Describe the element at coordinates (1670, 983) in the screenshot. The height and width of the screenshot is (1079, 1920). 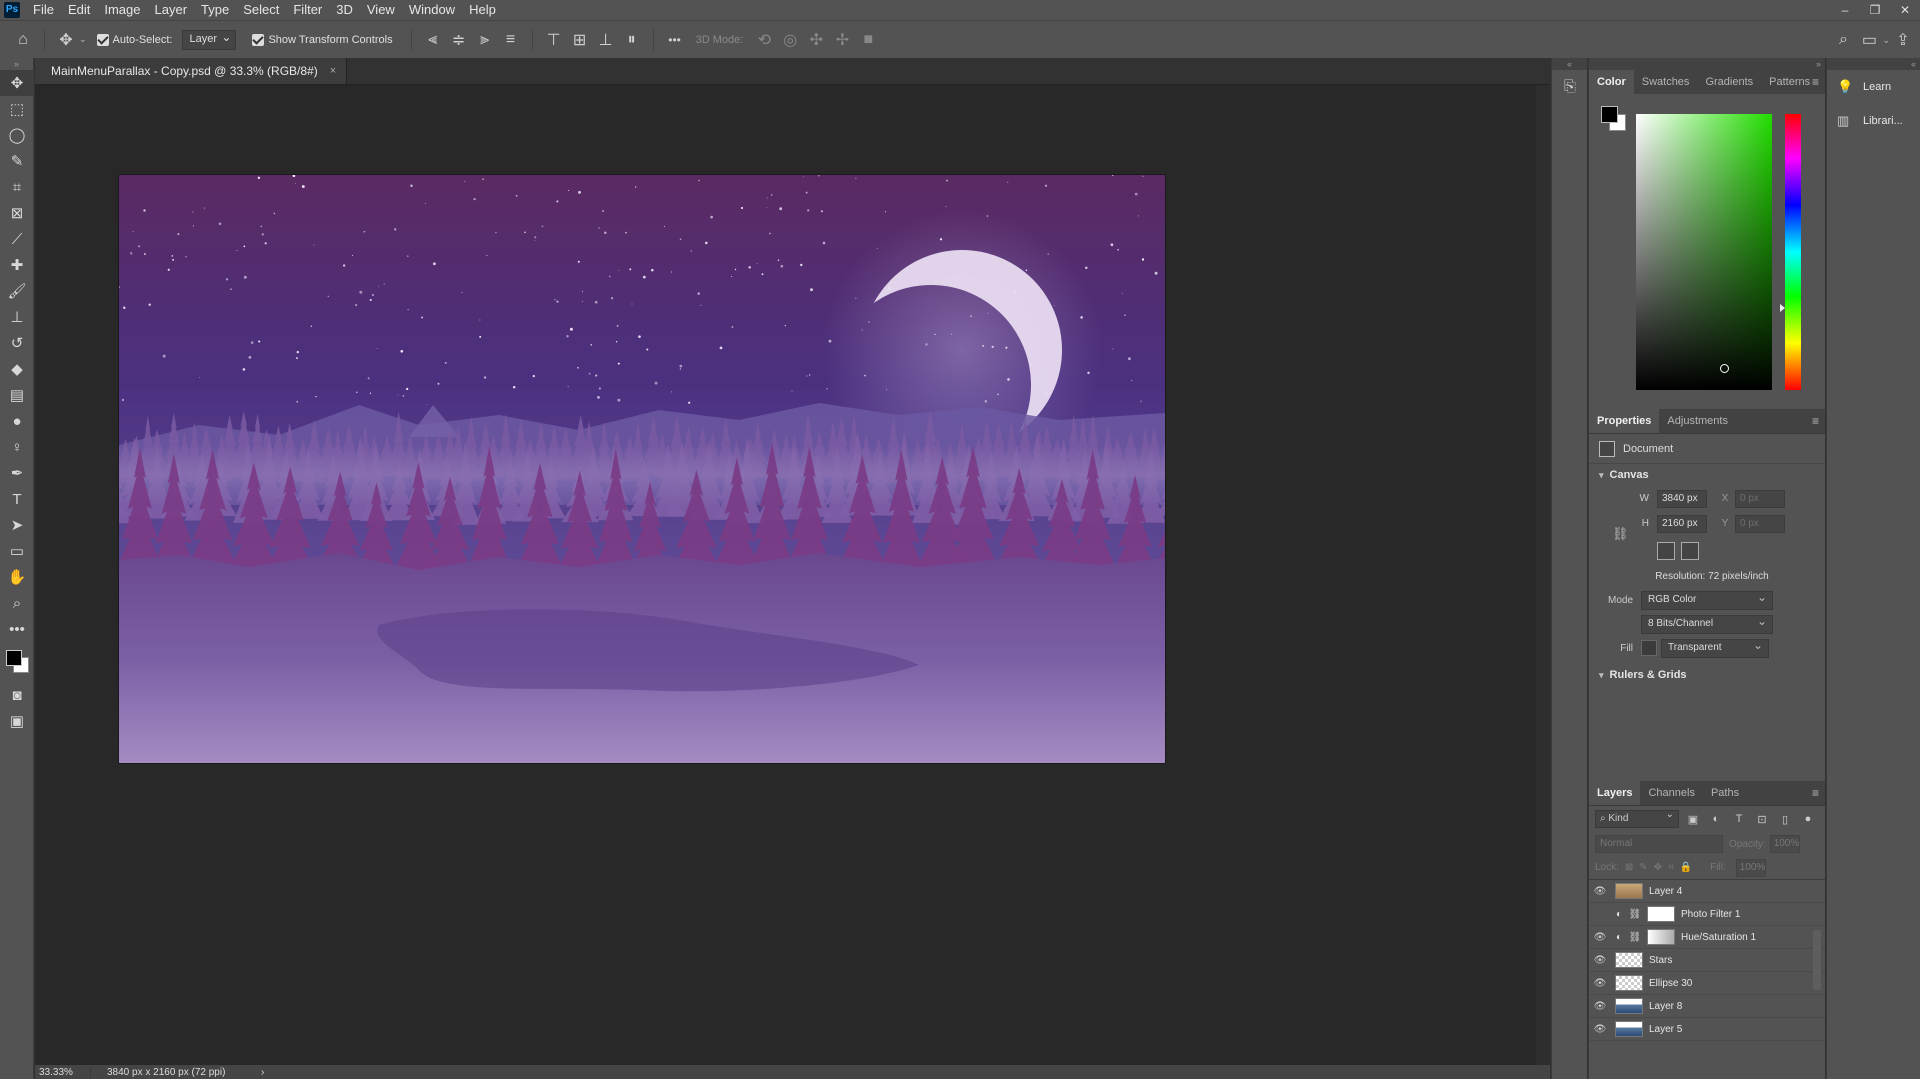
I see `layer-name: Ellipse 30` at that location.